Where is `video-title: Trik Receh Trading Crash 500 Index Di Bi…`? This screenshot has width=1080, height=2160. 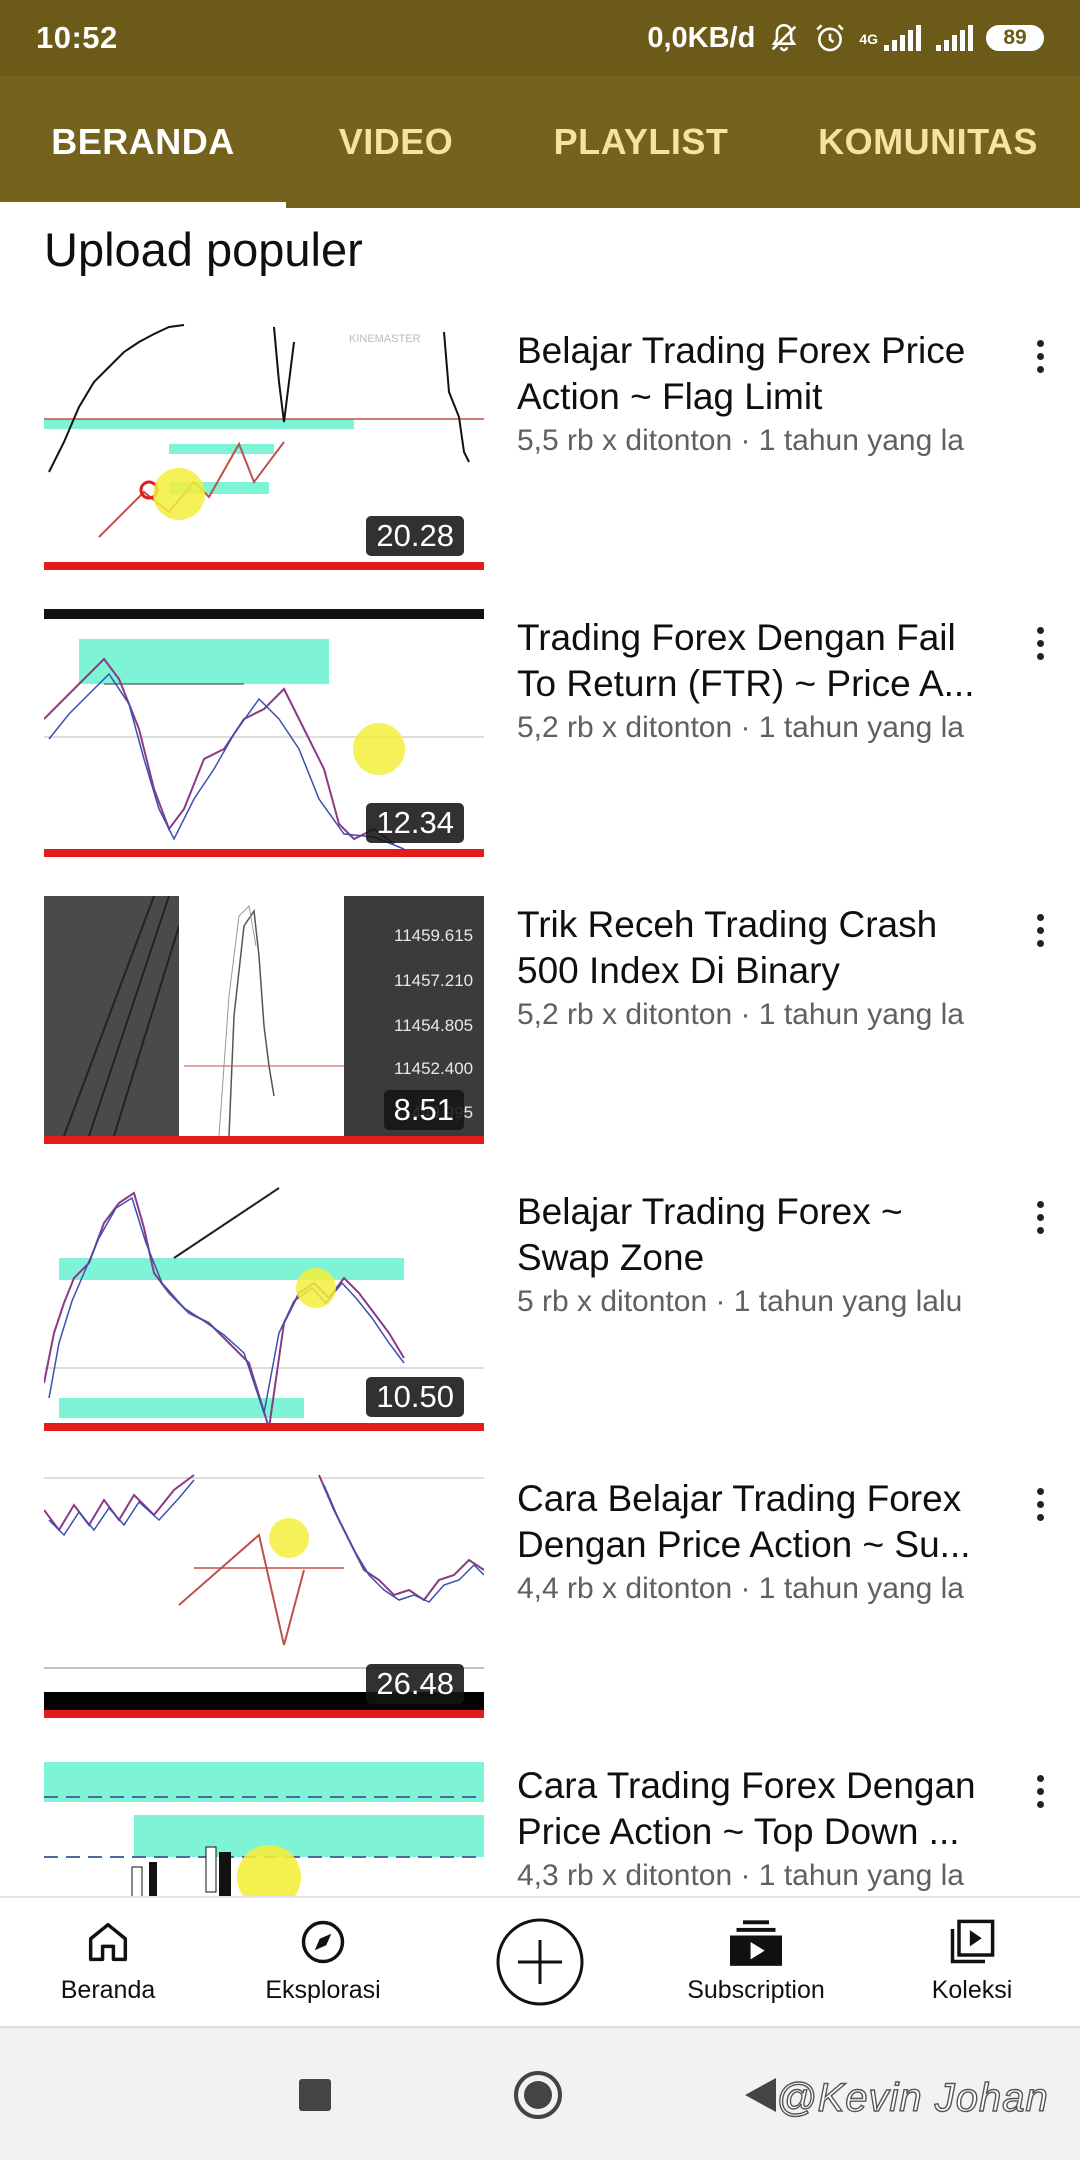 video-title: Trik Receh Trading Crash 500 Index Di Bi… is located at coordinates (759, 948).